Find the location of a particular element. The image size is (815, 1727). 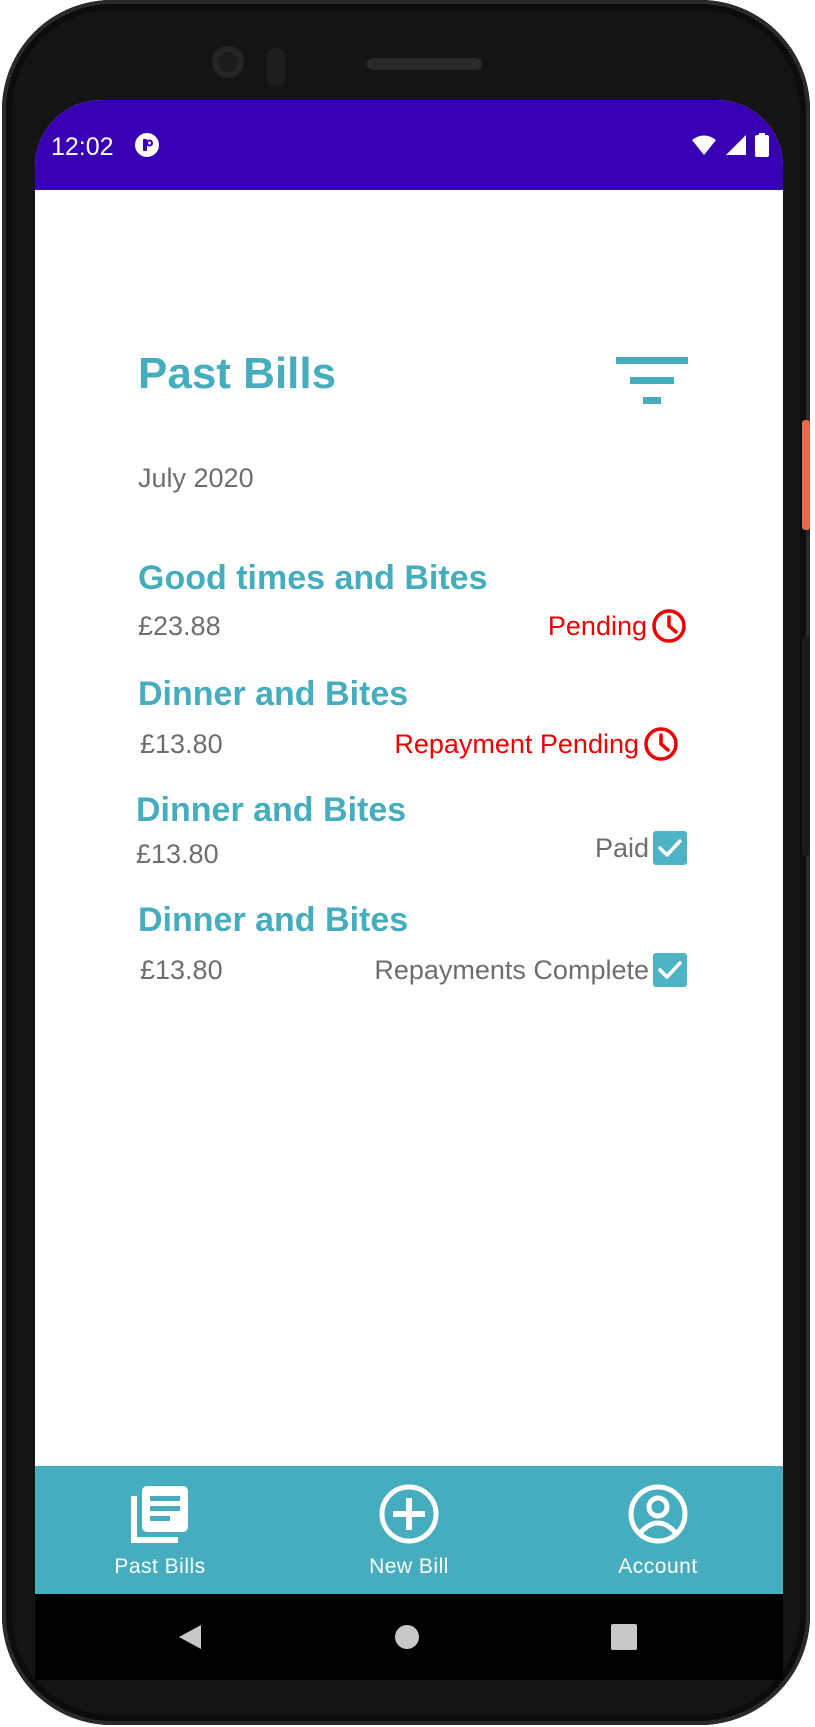

bill-list-item: Good times and Bites £23.88 Pending is located at coordinates (409, 614).